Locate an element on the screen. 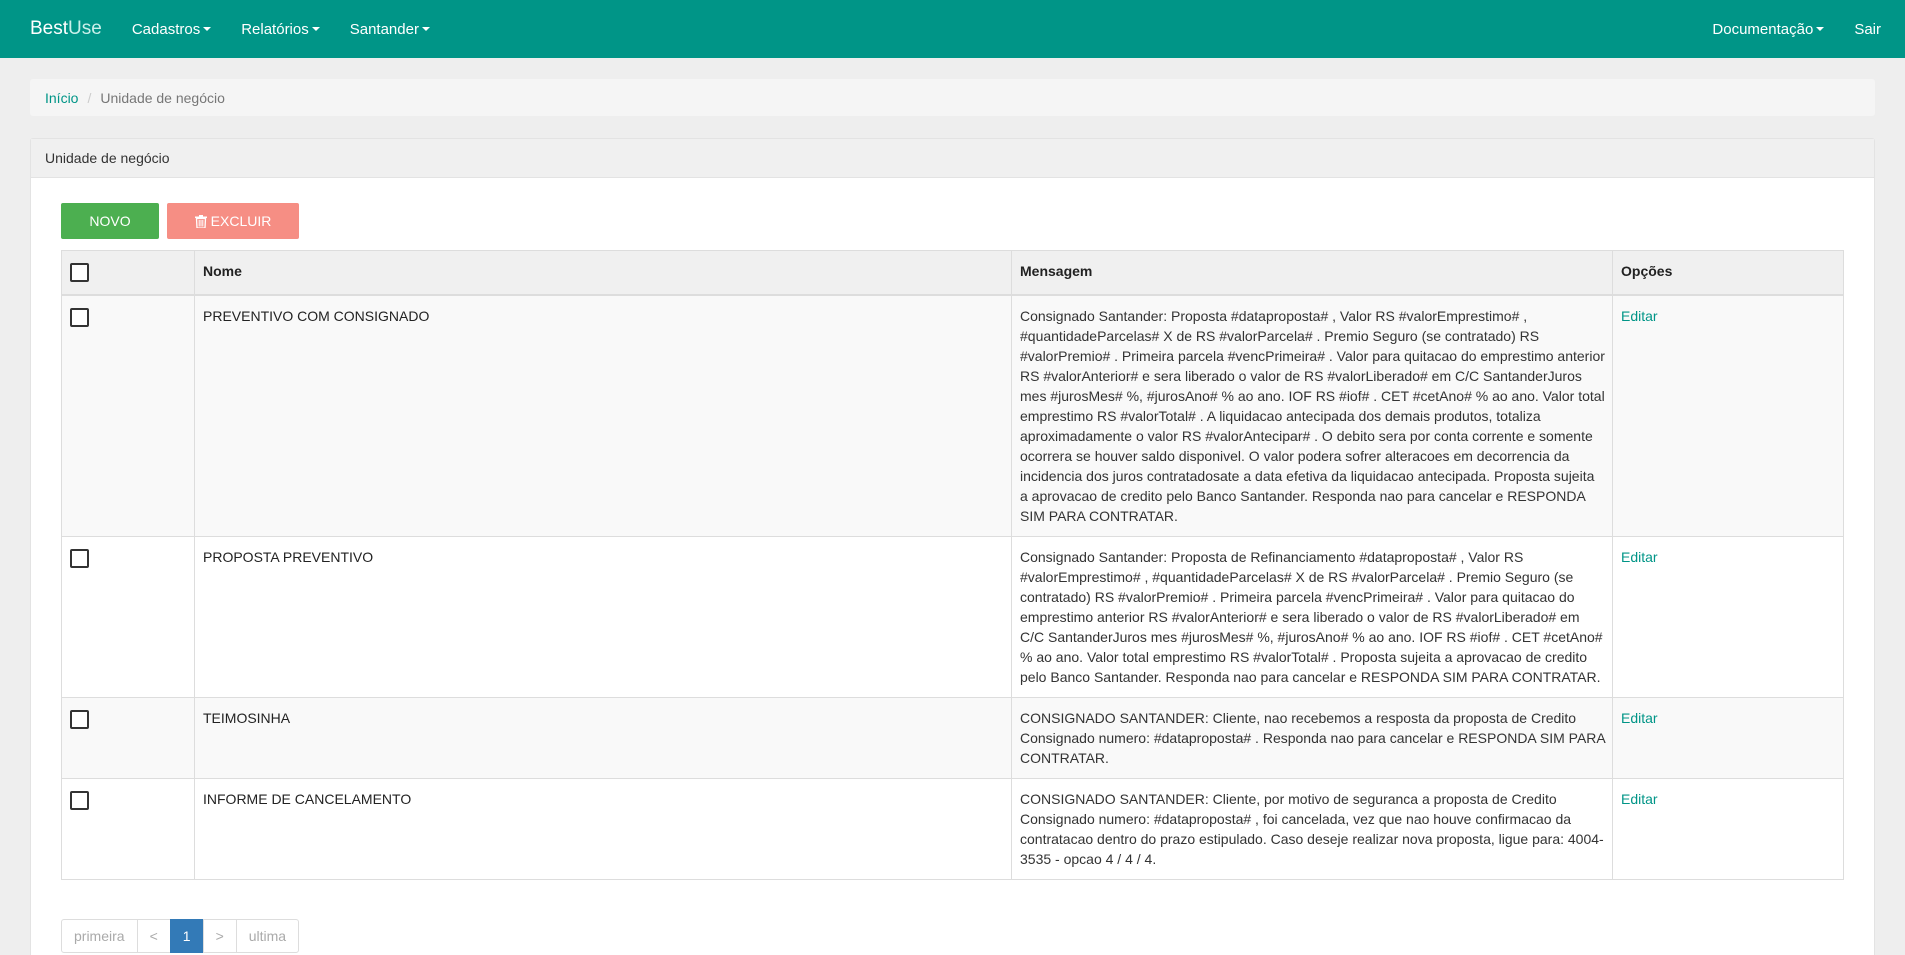 The width and height of the screenshot is (1905, 955). logout-link: Sair is located at coordinates (1867, 29).